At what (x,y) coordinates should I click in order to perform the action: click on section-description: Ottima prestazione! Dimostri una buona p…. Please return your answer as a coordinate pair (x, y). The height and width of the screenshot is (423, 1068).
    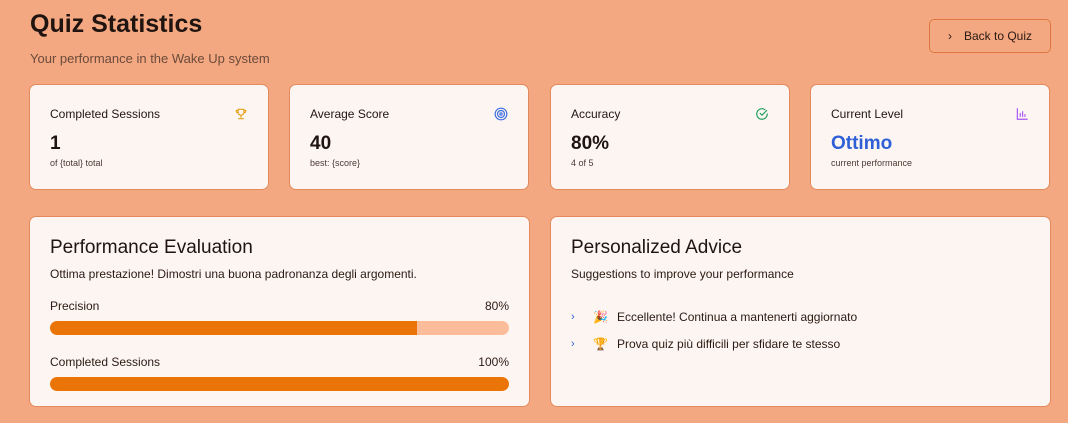
    Looking at the image, I should click on (233, 274).